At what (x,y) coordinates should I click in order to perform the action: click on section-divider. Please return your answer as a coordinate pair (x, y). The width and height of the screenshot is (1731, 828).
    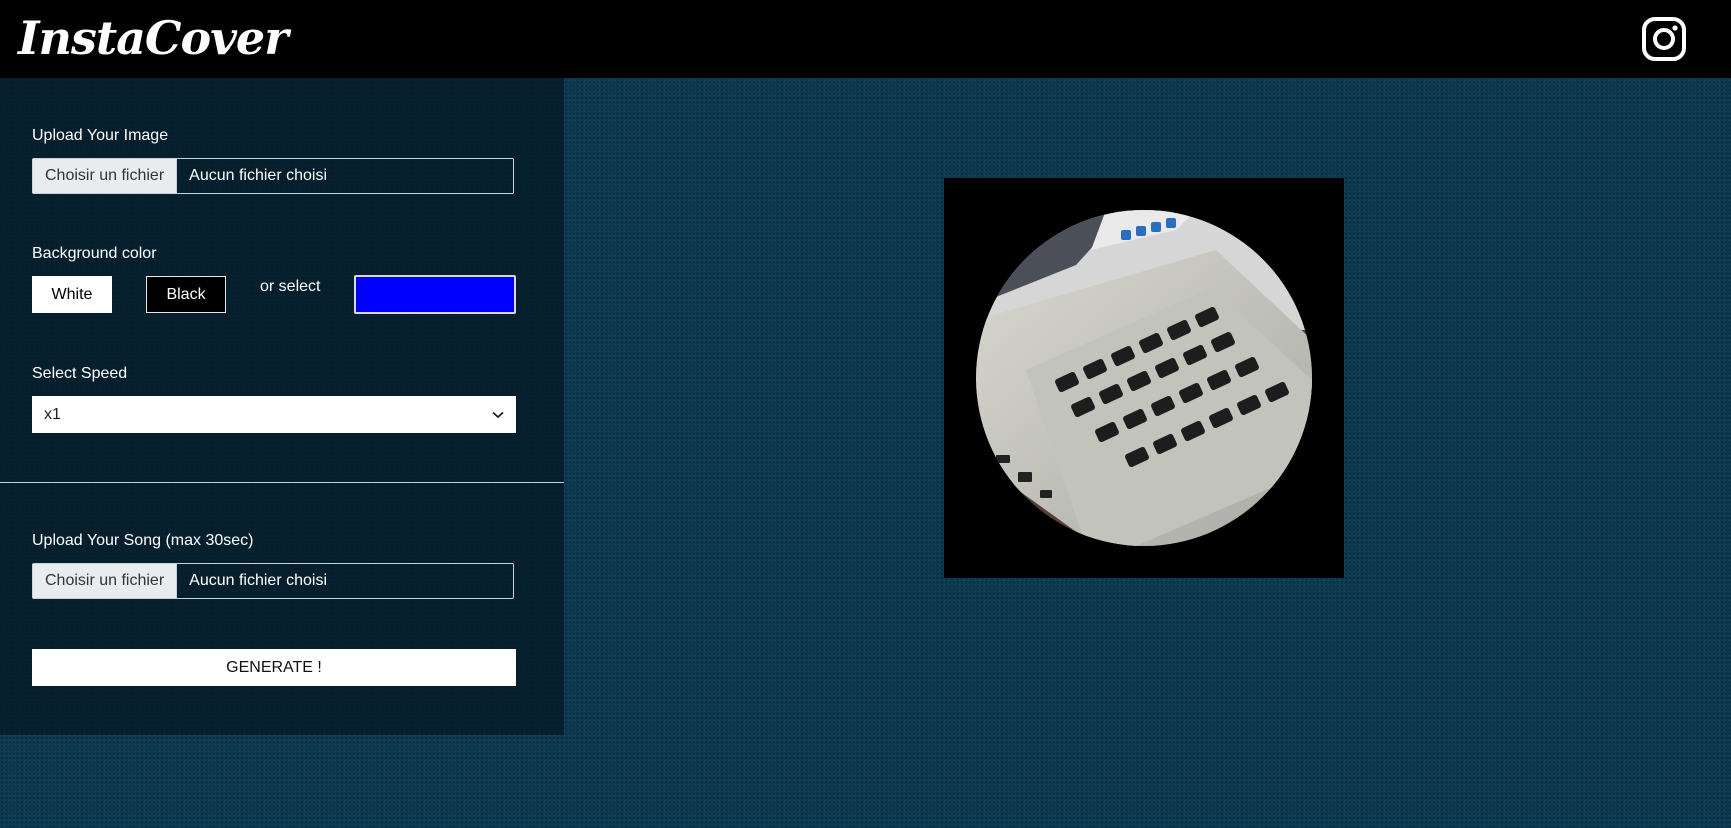
    Looking at the image, I should click on (282, 482).